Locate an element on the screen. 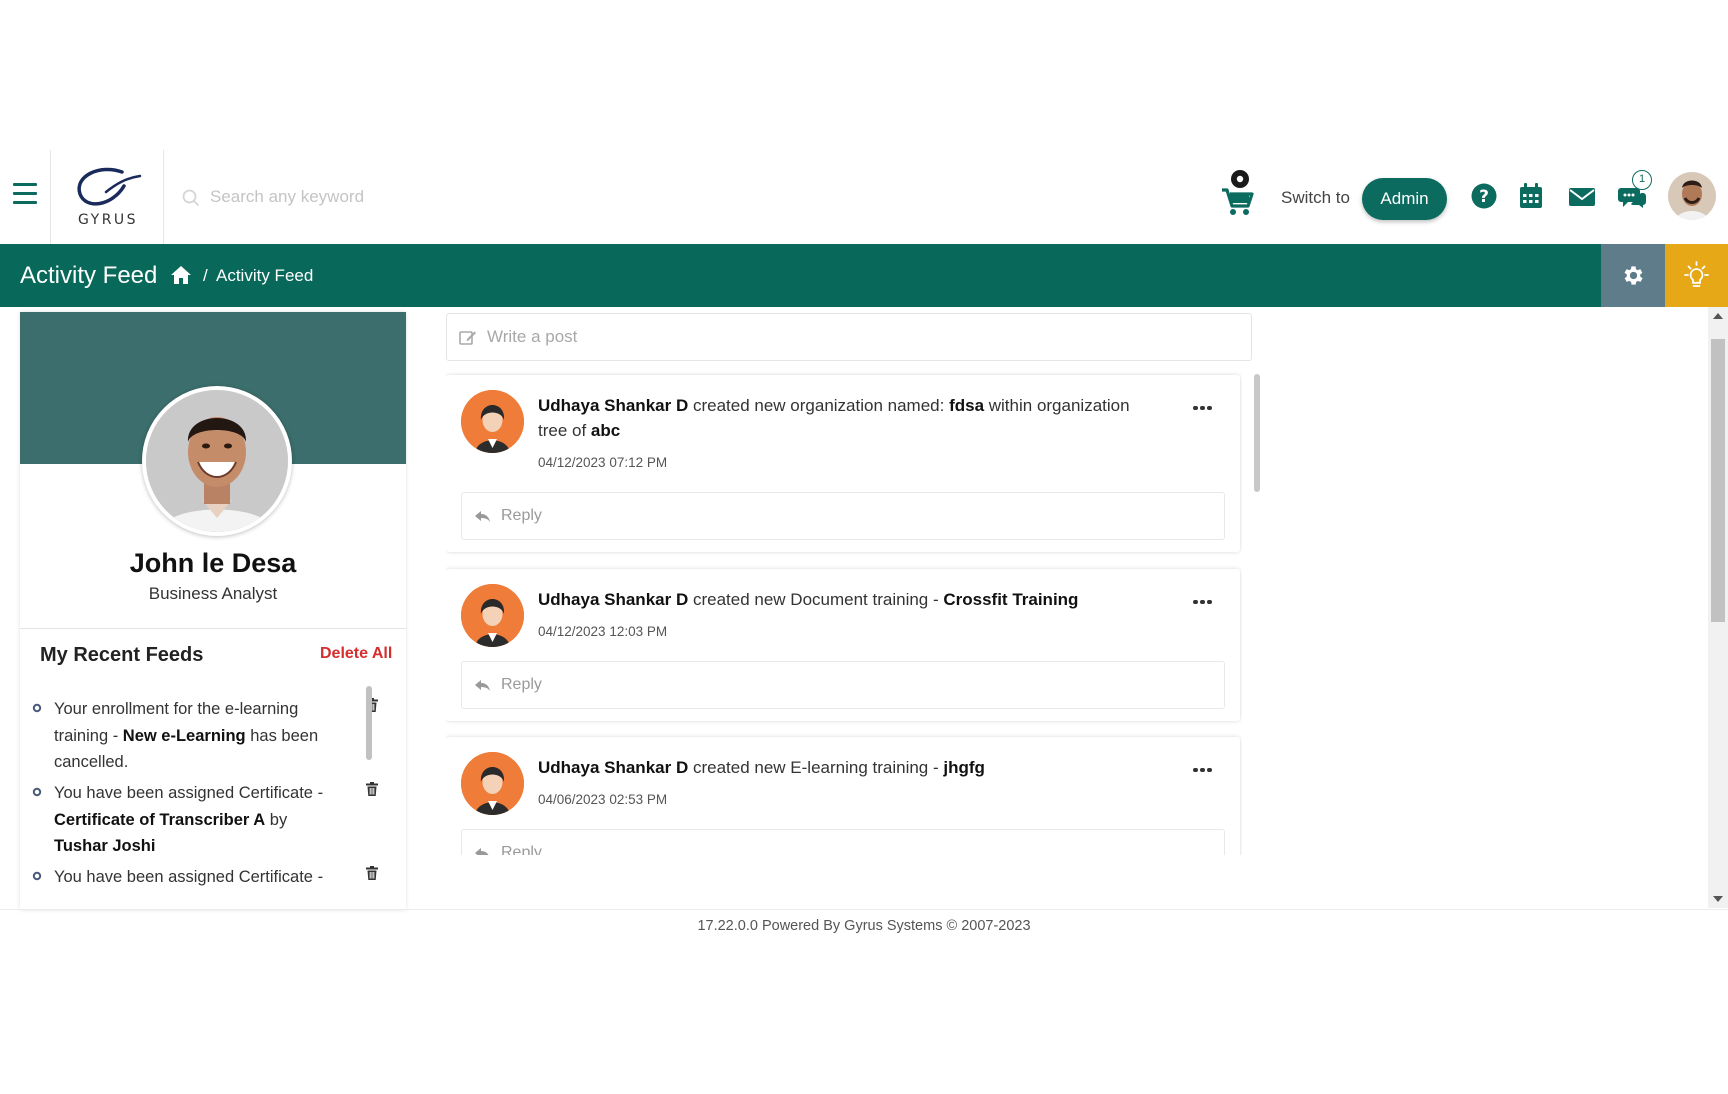 This screenshot has height=1094, width=1728. user-avatar is located at coordinates (1692, 196).